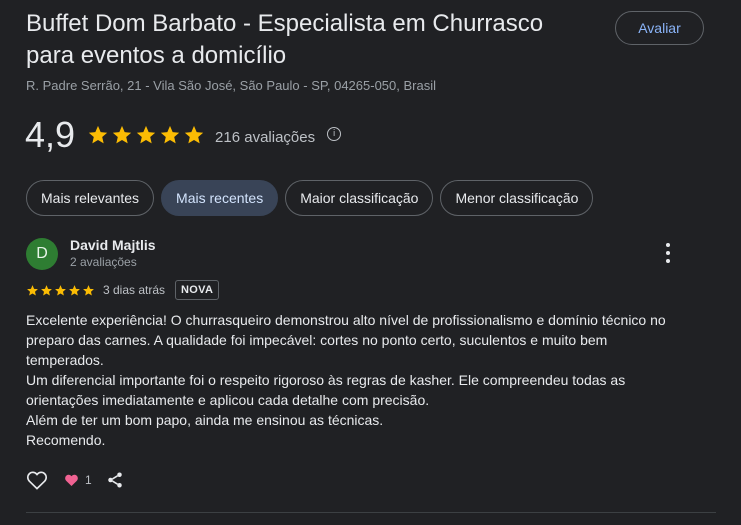 The width and height of the screenshot is (741, 525). I want to click on review-stars, so click(60, 290).